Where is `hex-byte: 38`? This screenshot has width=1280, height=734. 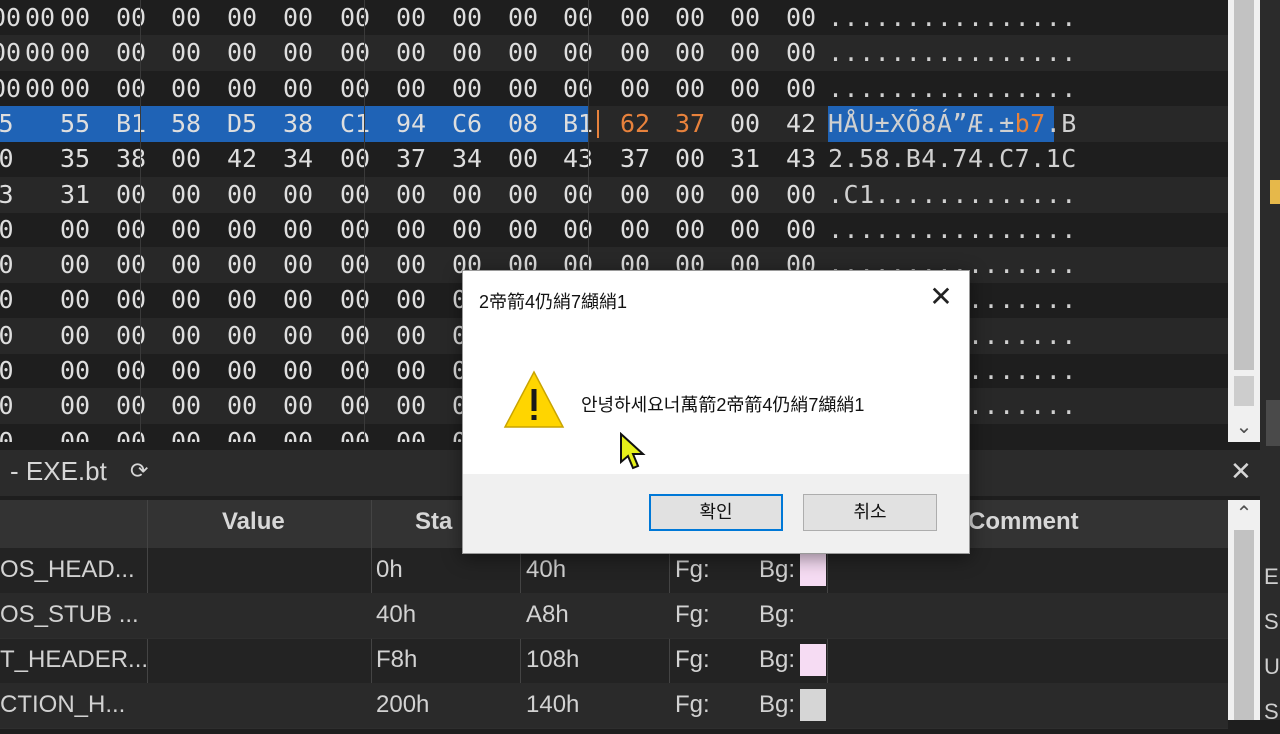
hex-byte: 38 is located at coordinates (131, 159).